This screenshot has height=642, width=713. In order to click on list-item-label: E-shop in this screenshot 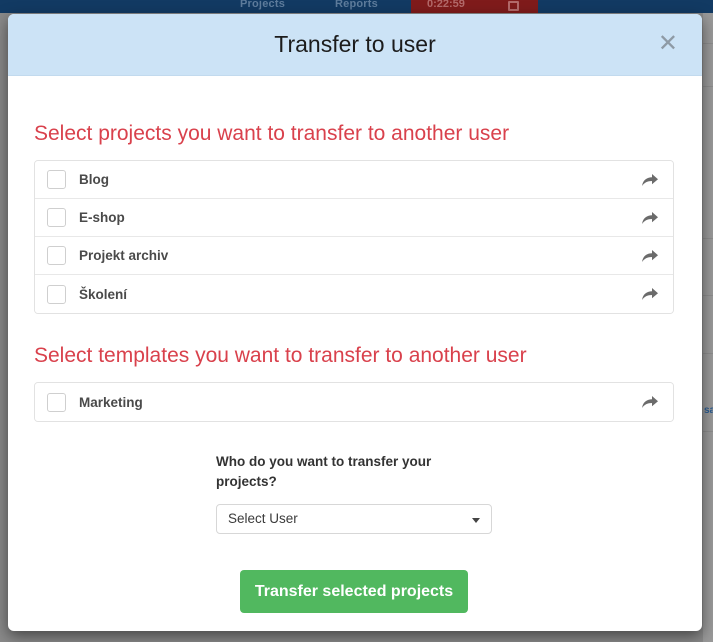, I will do `click(102, 217)`.